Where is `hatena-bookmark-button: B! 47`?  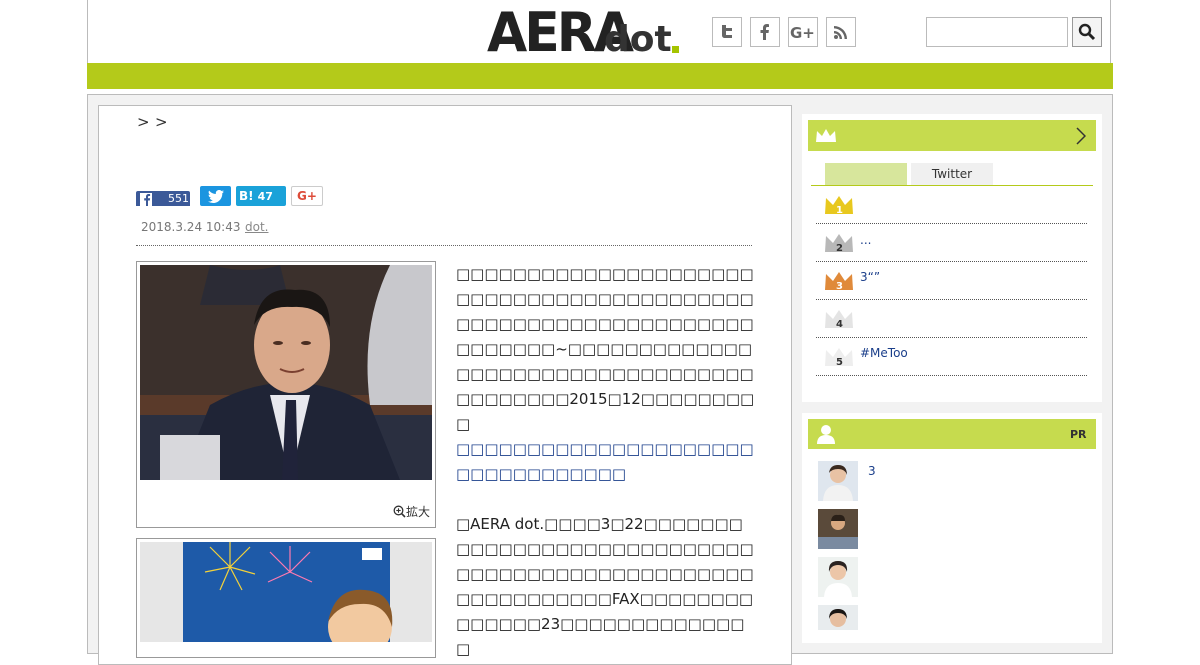 hatena-bookmark-button: B! 47 is located at coordinates (261, 196).